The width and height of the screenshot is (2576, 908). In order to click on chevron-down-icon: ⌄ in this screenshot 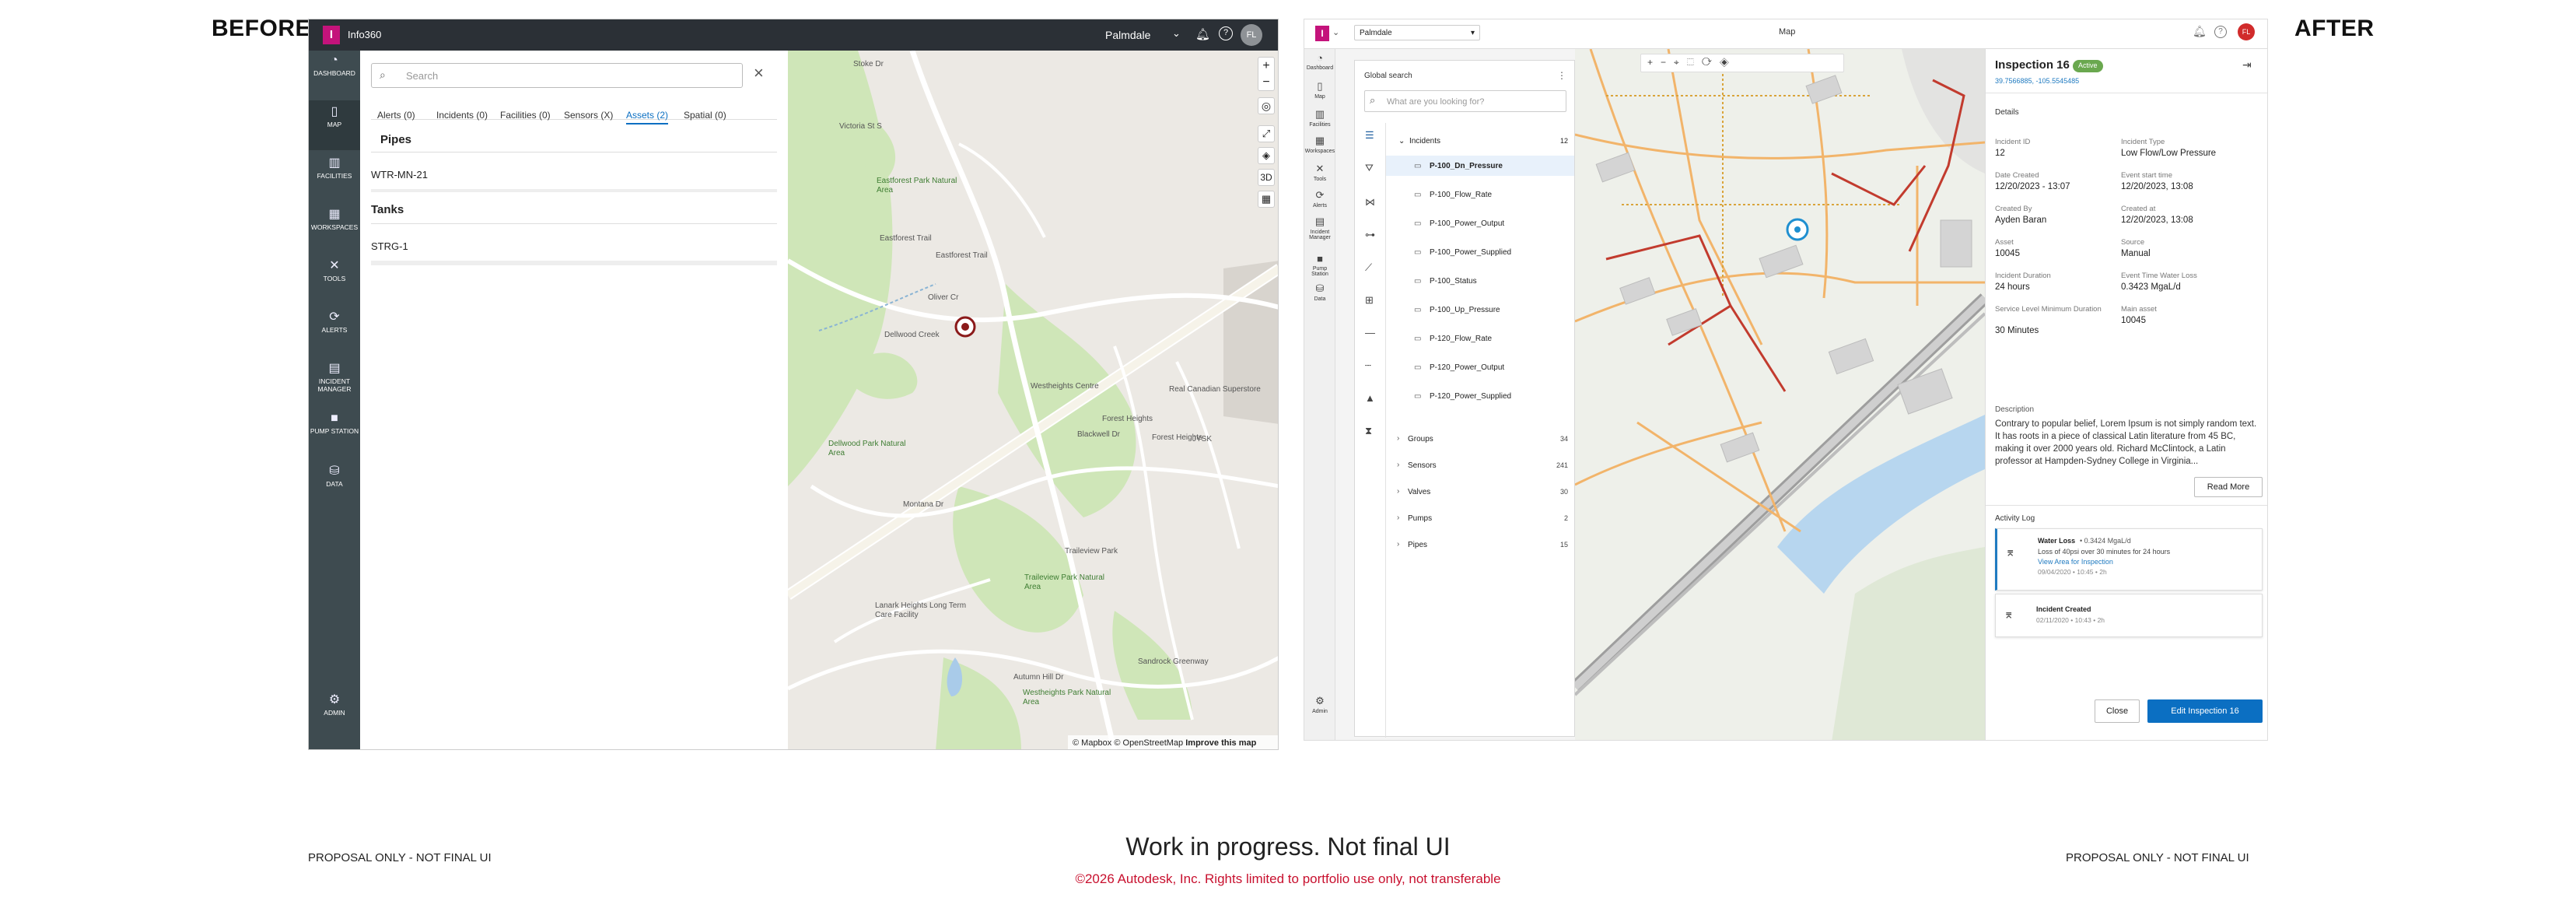, I will do `click(1177, 33)`.